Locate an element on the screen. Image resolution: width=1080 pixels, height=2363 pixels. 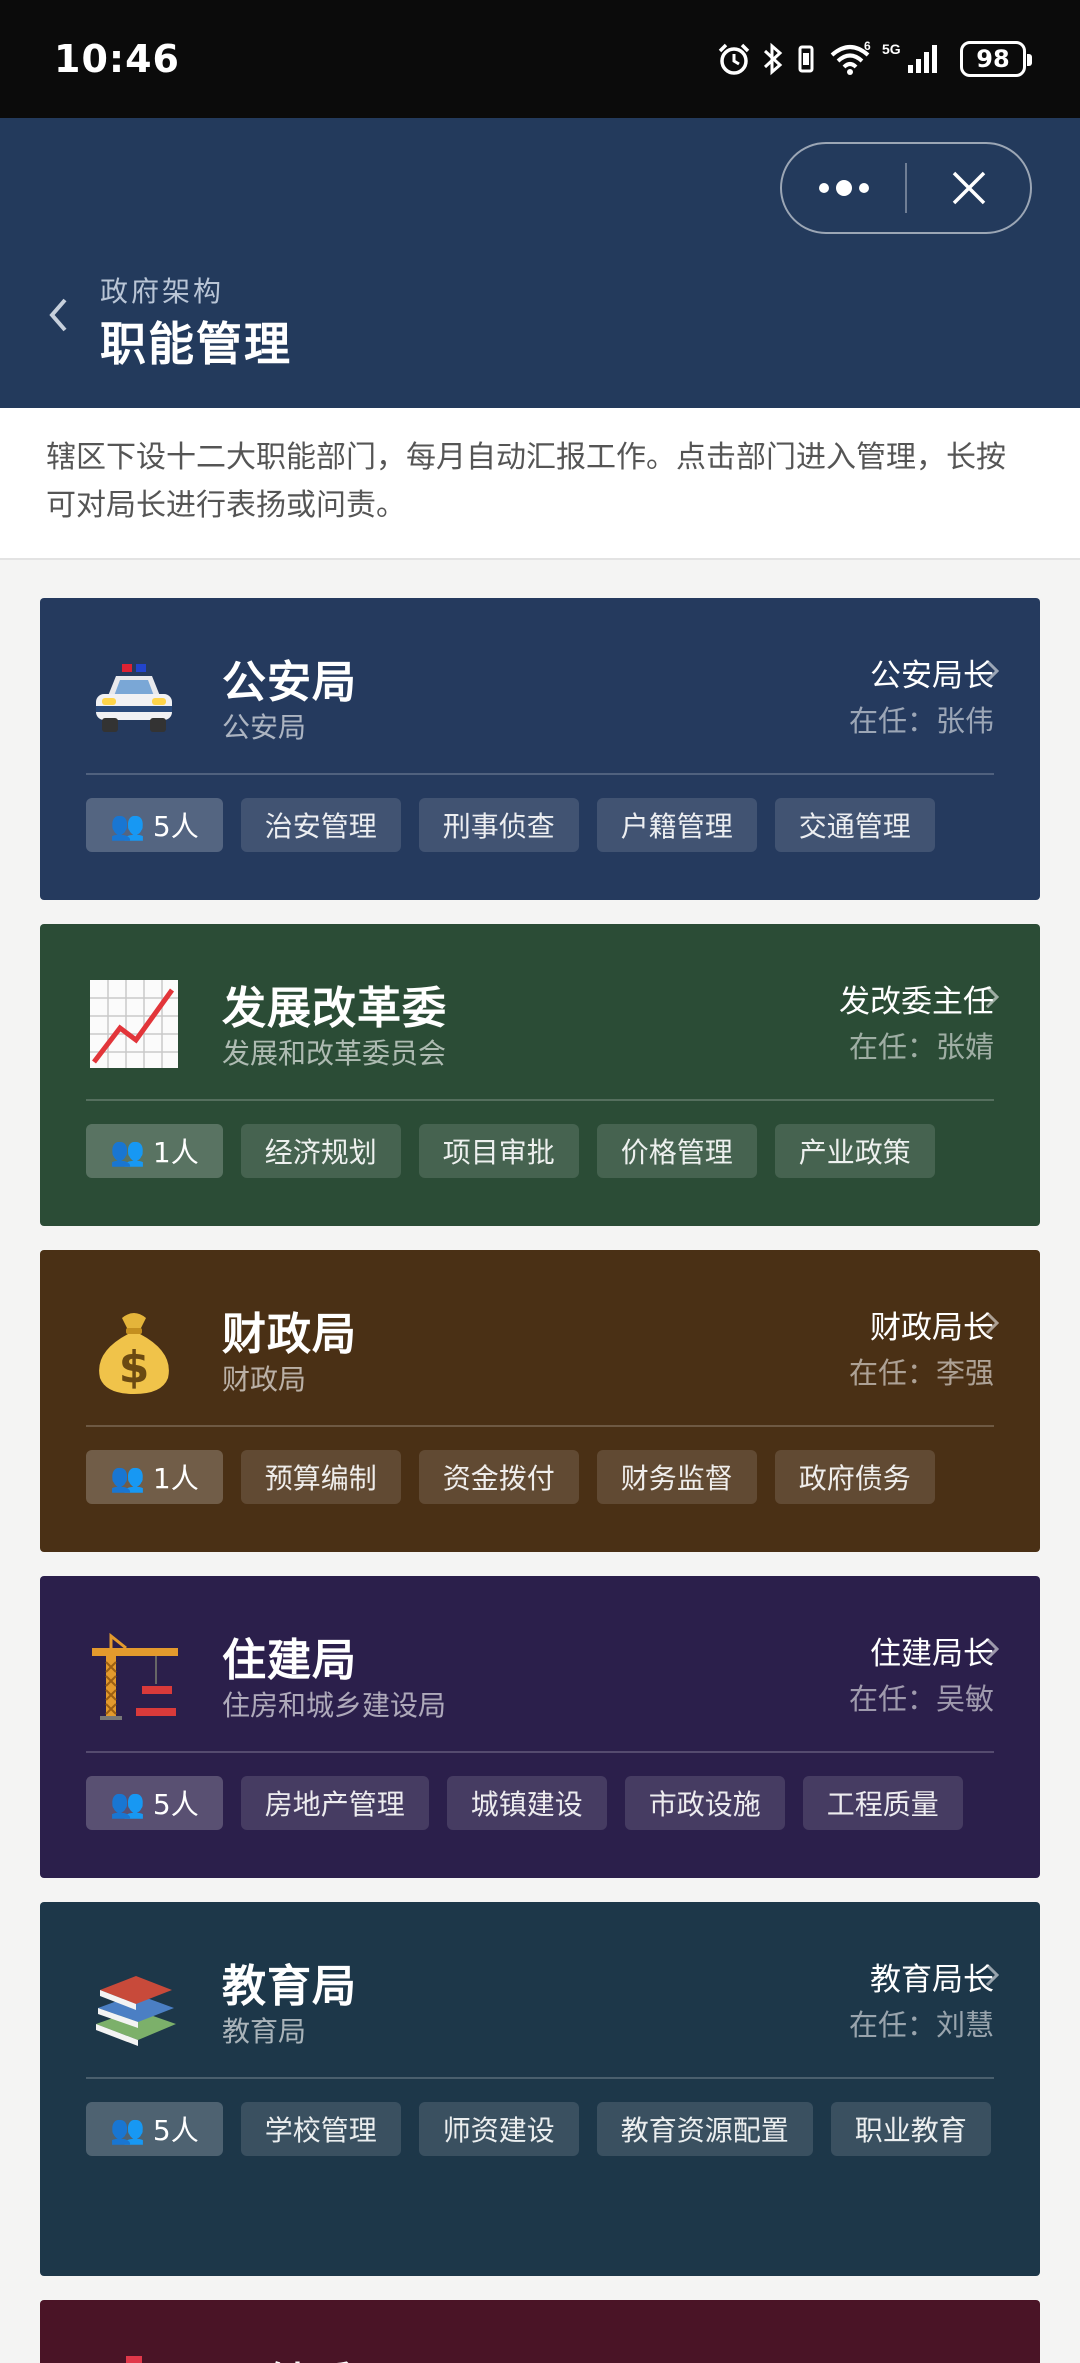
department-card: 公安局 公安局 公安局长在任：张伟 👥 5人 治安管理 刑事侦查 户籍管理 交通管理 is located at coordinates (540, 749).